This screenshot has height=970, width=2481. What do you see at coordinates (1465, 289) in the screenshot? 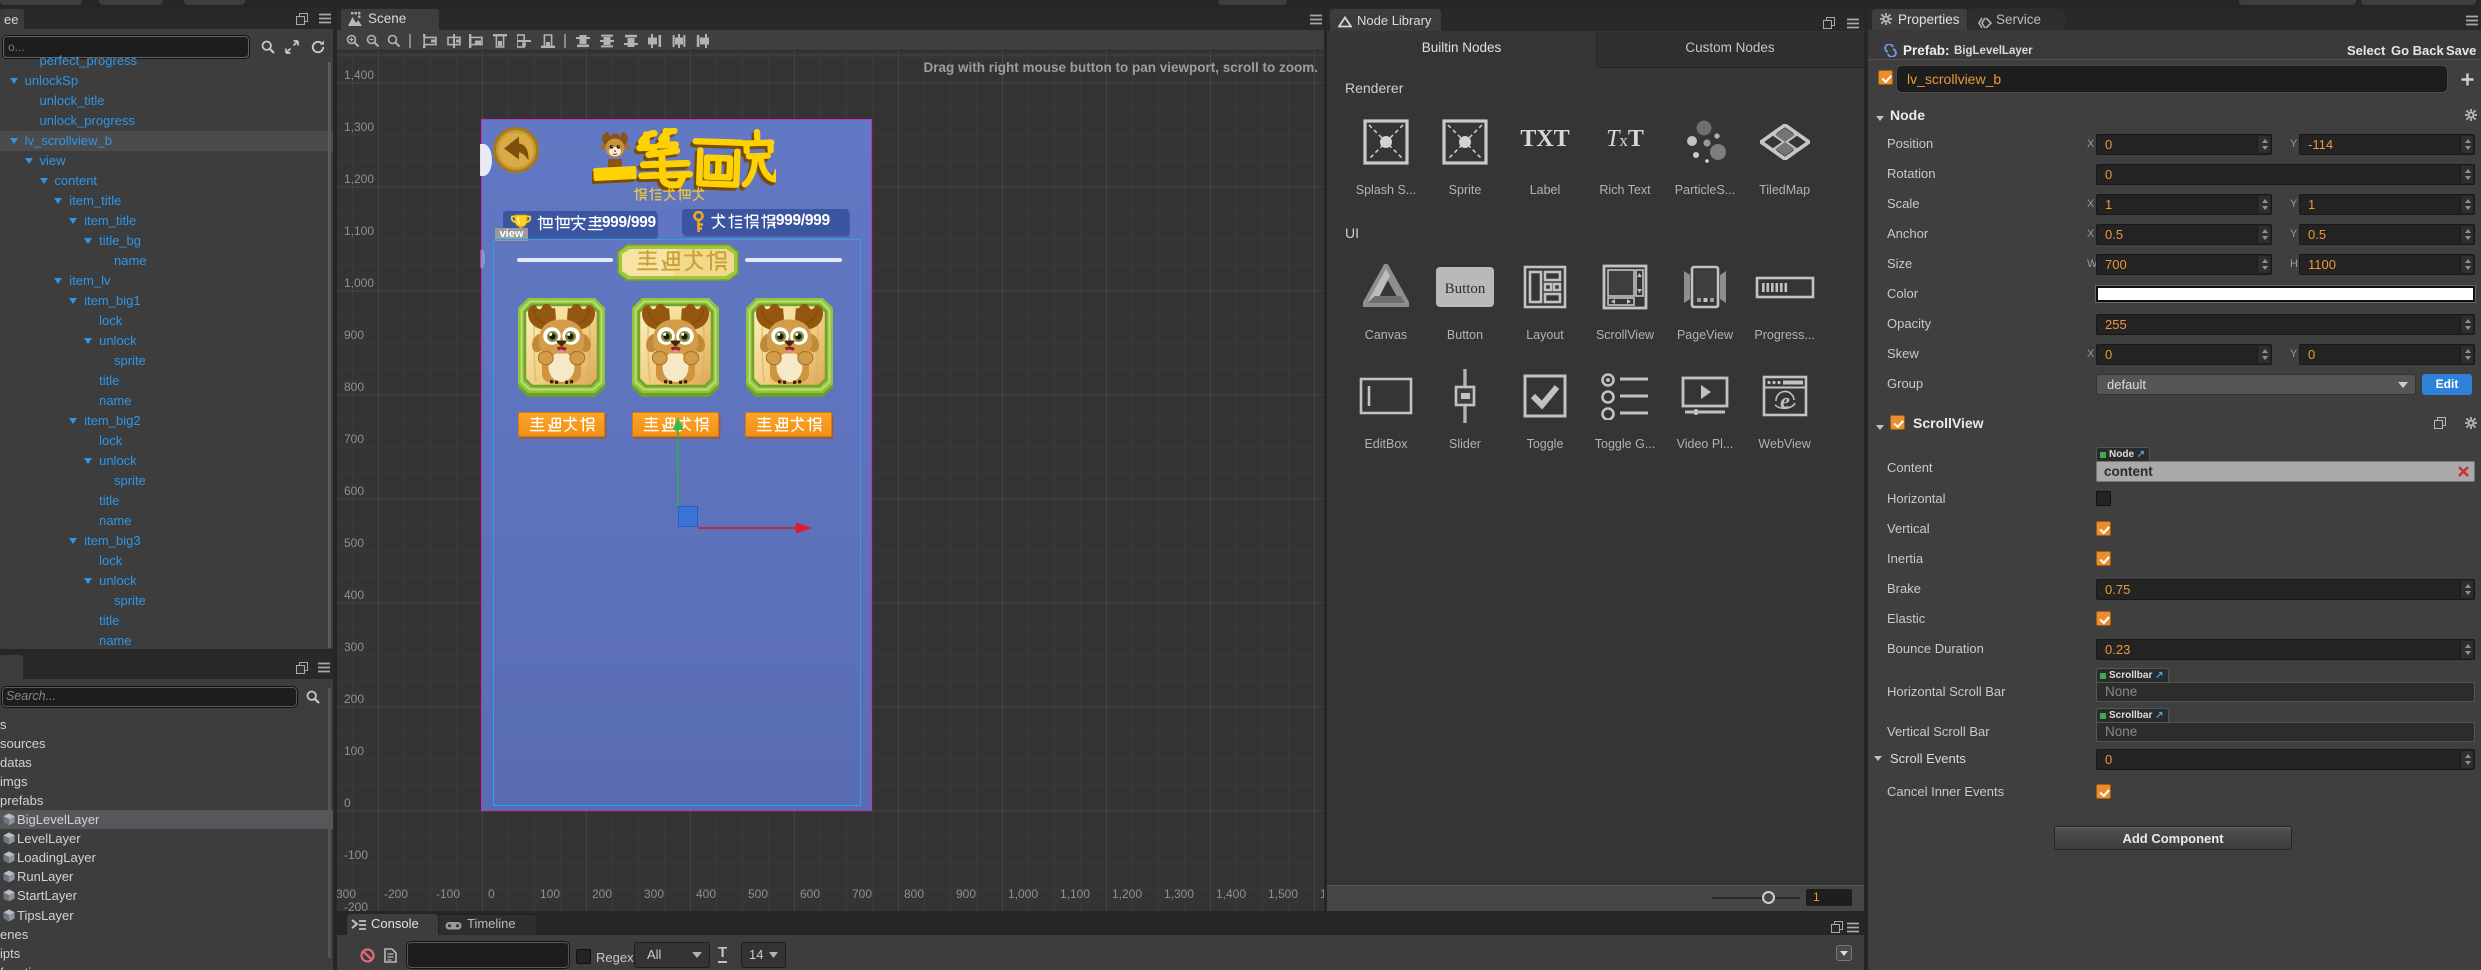
I see `svg-text: Button` at bounding box center [1465, 289].